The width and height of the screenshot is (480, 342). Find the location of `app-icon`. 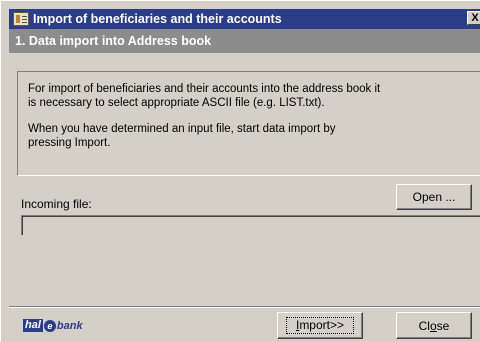

app-icon is located at coordinates (21, 19).